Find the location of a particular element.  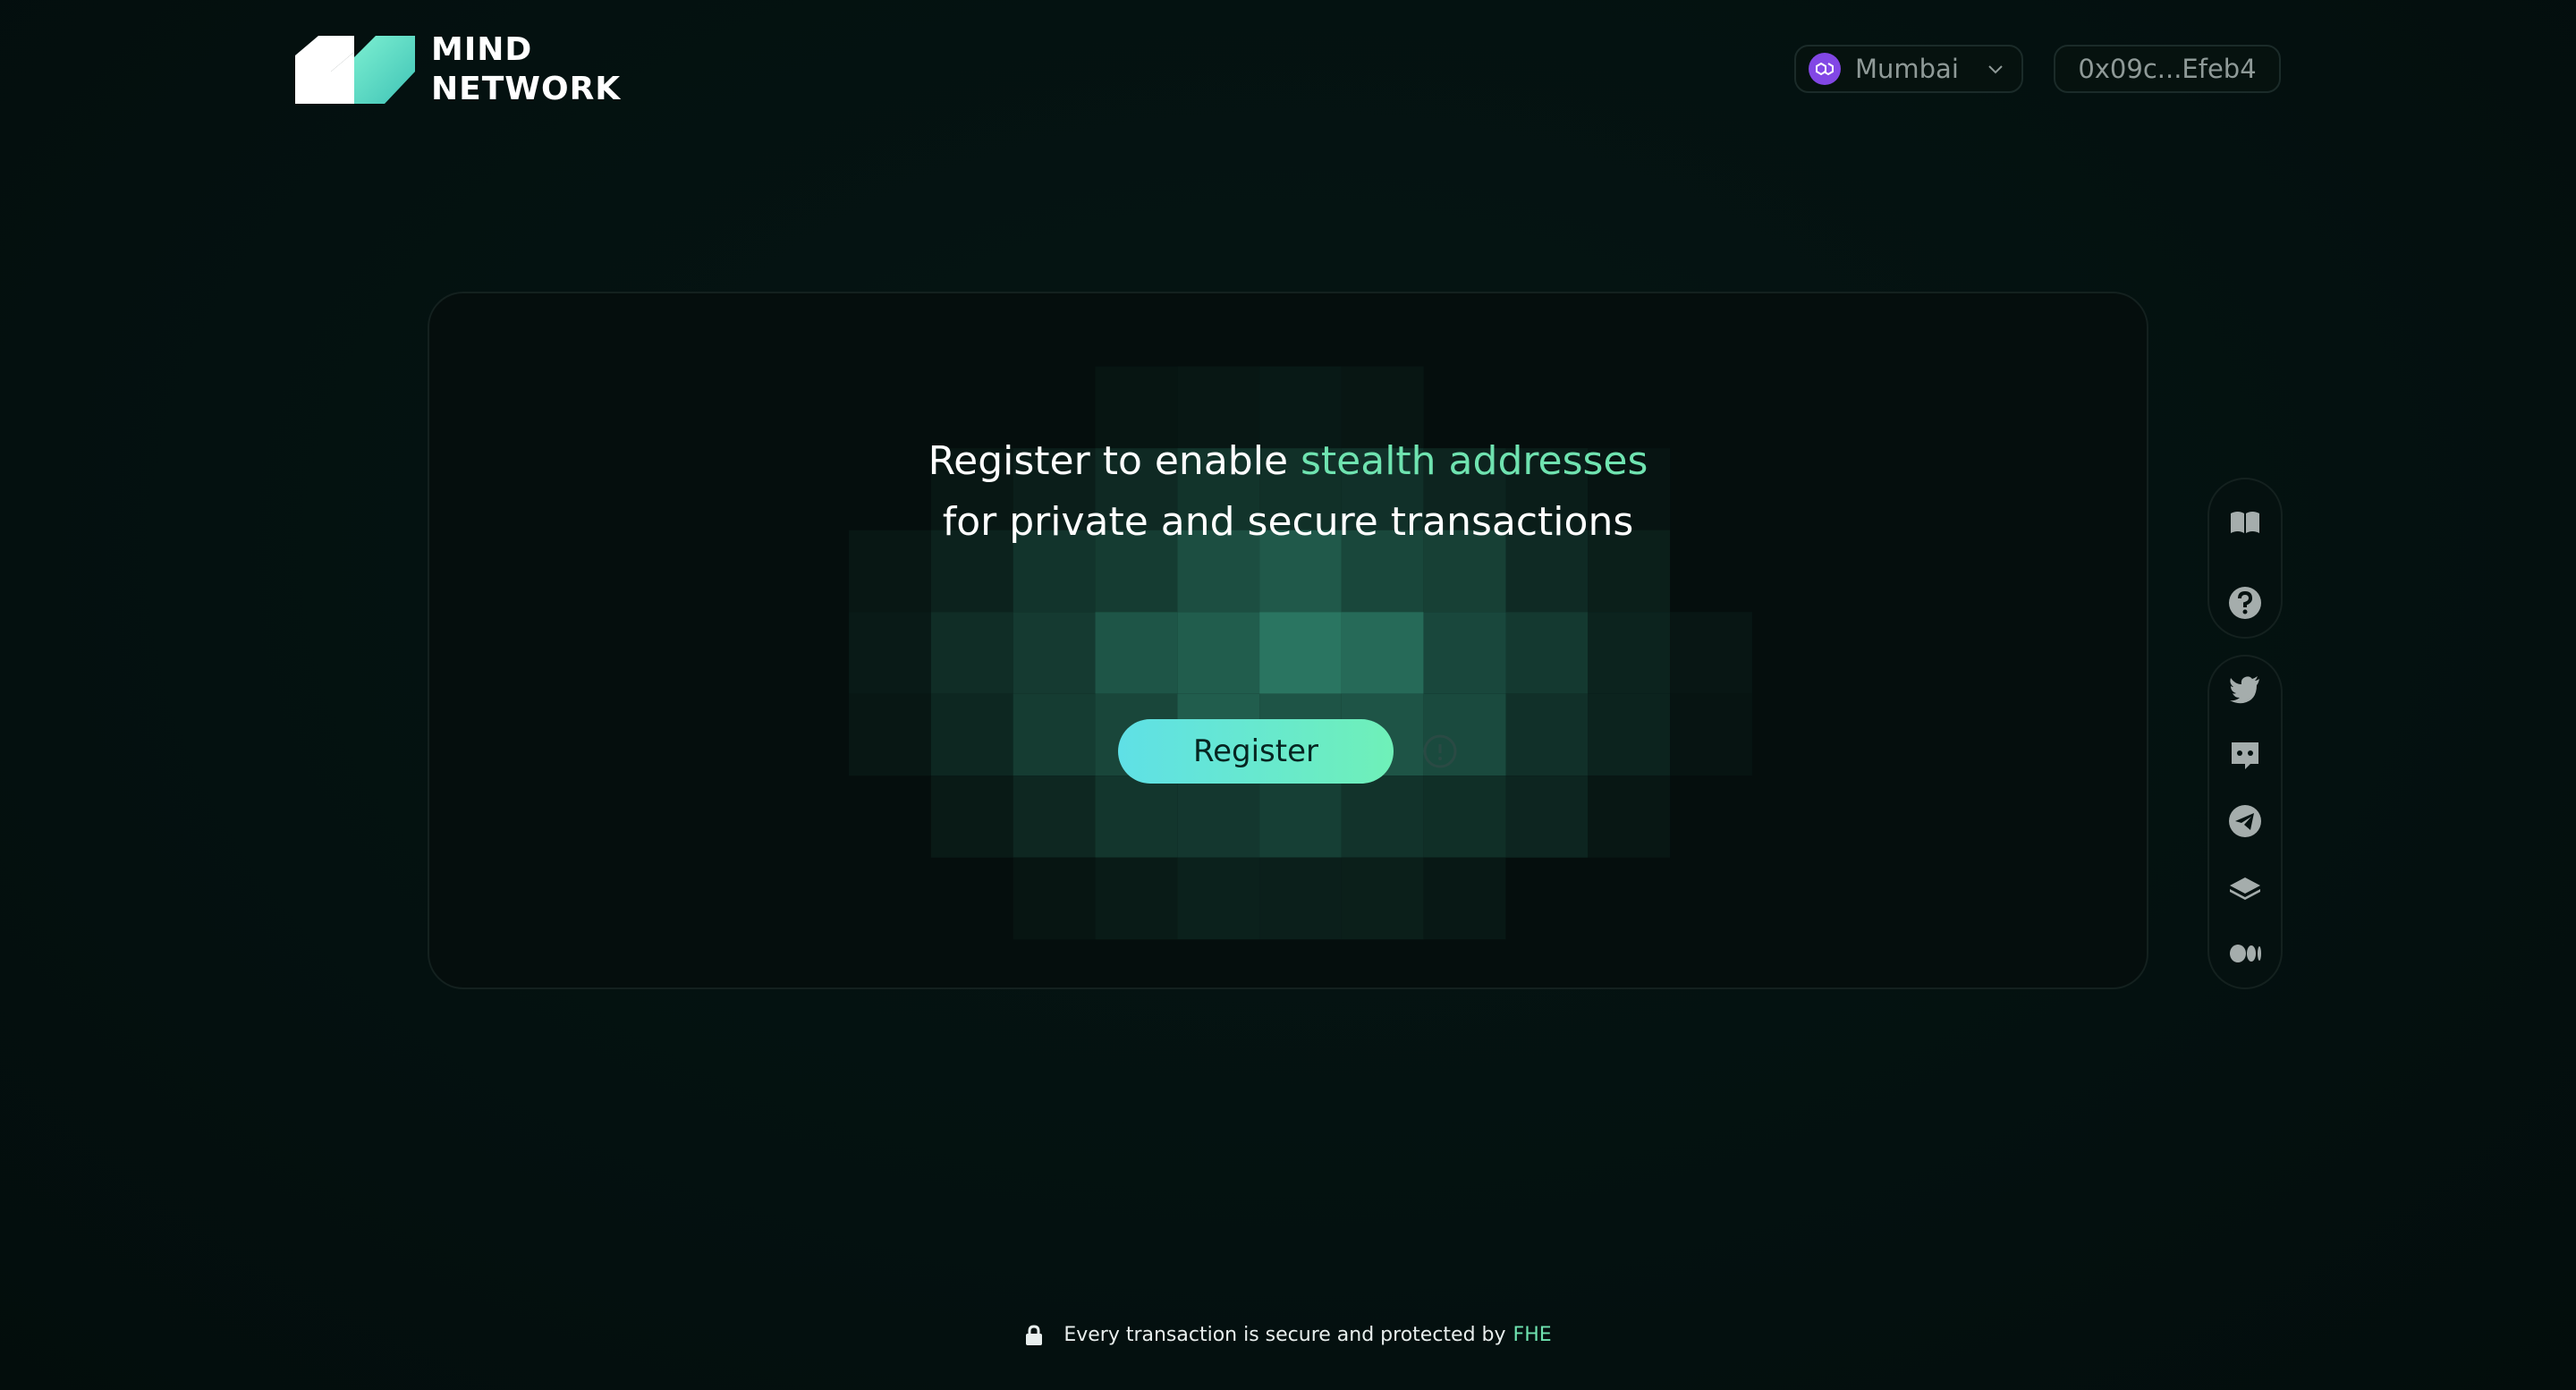

pixel-glow-background is located at coordinates (1300, 653).